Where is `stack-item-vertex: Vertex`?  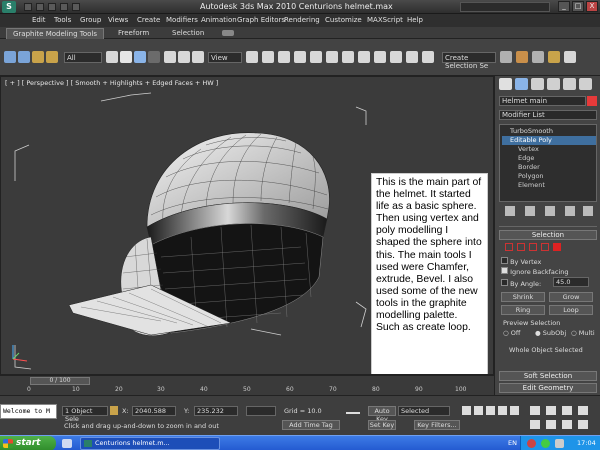
stack-item-vertex: Vertex is located at coordinates (549, 149).